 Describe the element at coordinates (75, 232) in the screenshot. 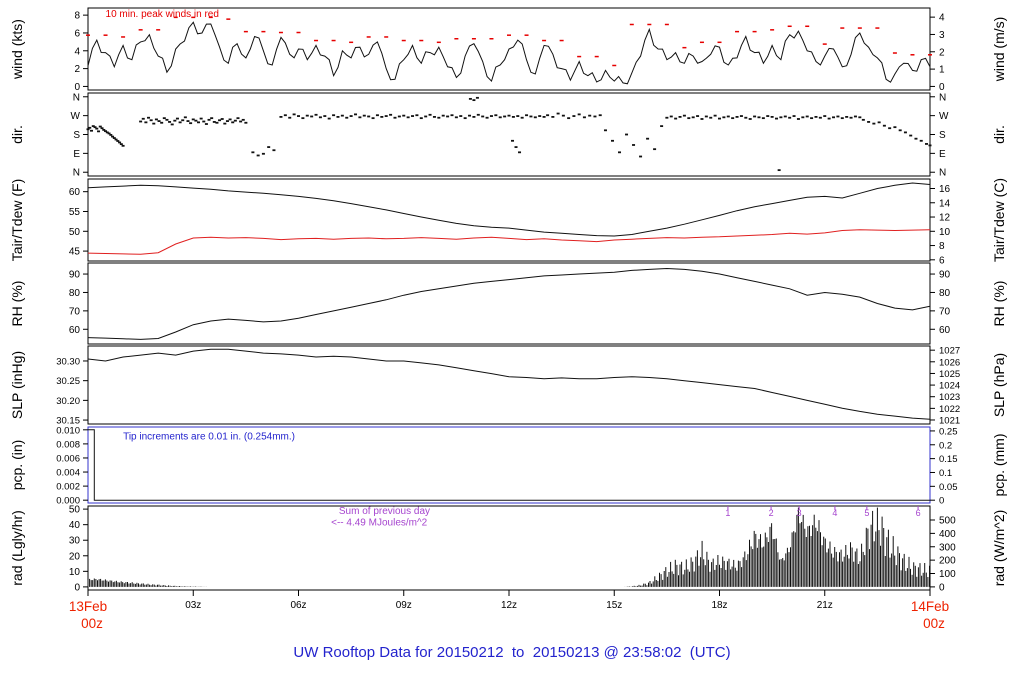

I see `tair-tick-label-left: 50` at that location.